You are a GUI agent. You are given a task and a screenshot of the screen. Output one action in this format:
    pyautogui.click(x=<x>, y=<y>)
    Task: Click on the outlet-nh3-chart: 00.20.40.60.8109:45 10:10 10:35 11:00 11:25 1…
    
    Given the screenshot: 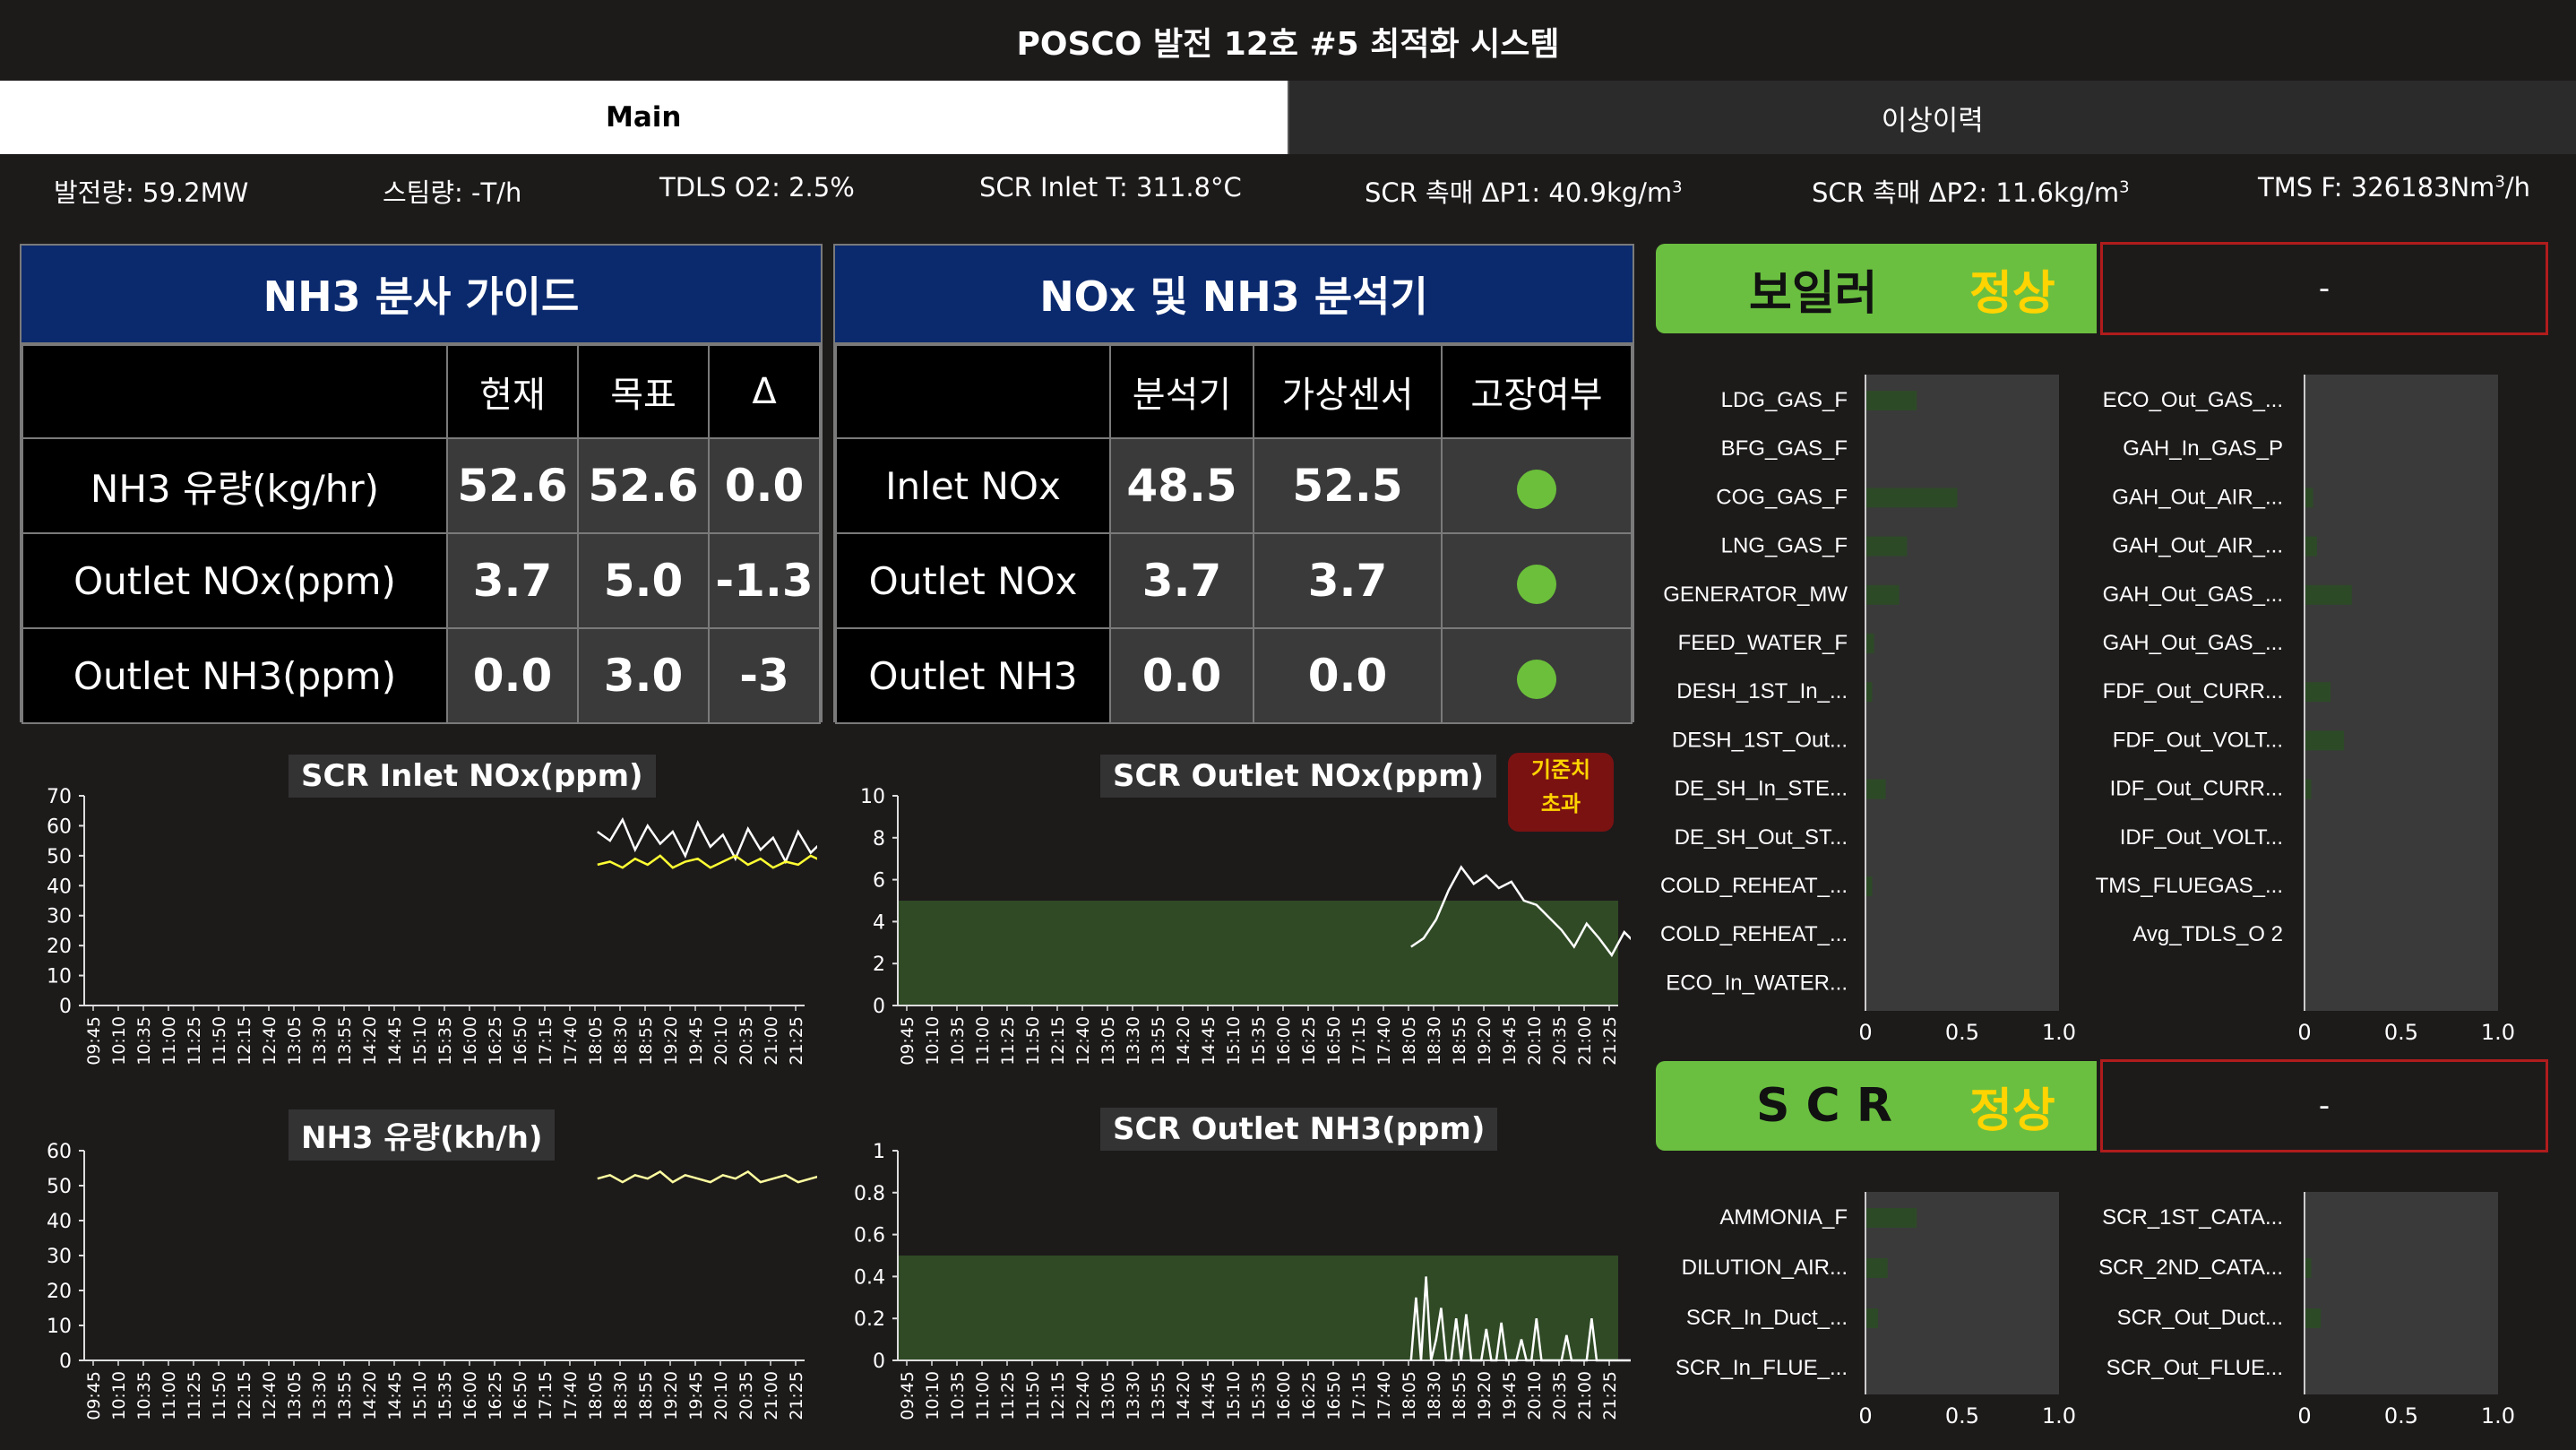 What is the action you would take?
    pyautogui.click(x=1242, y=1280)
    